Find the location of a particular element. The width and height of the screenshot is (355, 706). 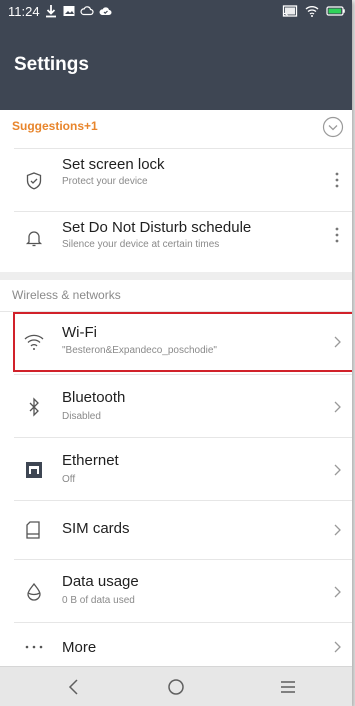

battery-icon is located at coordinates (336, 13).